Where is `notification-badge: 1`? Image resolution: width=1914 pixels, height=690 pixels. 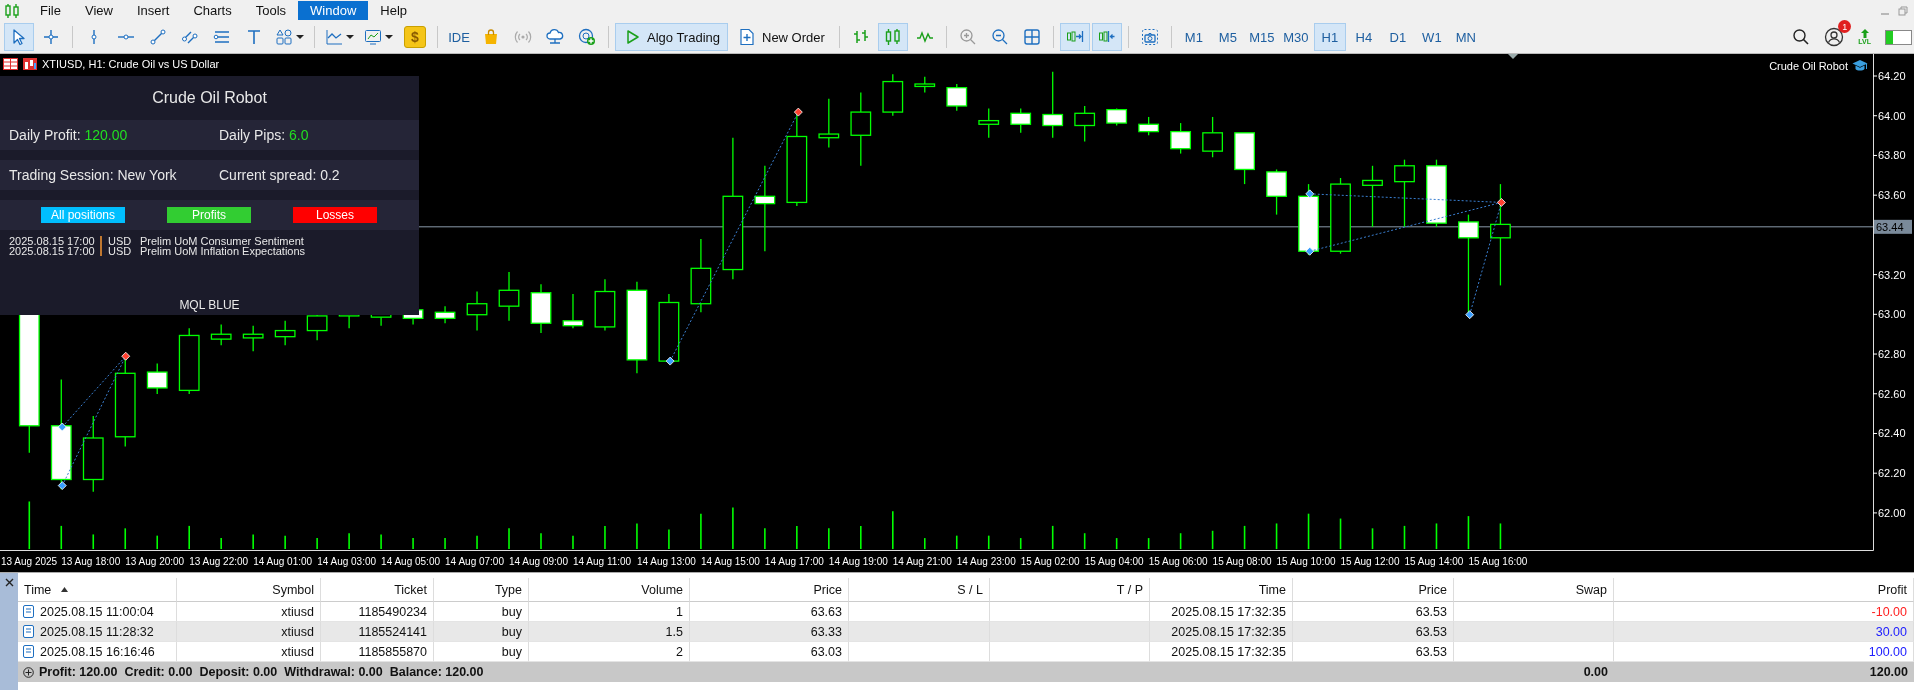
notification-badge: 1 is located at coordinates (1845, 26).